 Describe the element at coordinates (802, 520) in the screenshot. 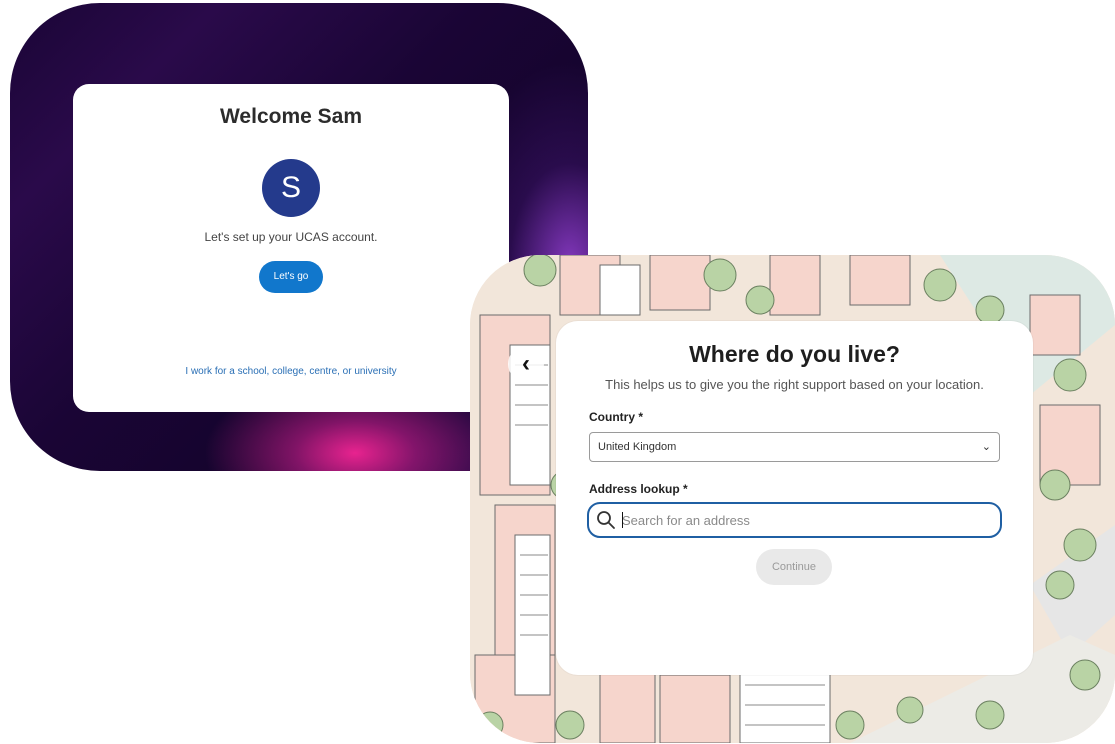

I see `address-search-input` at that location.